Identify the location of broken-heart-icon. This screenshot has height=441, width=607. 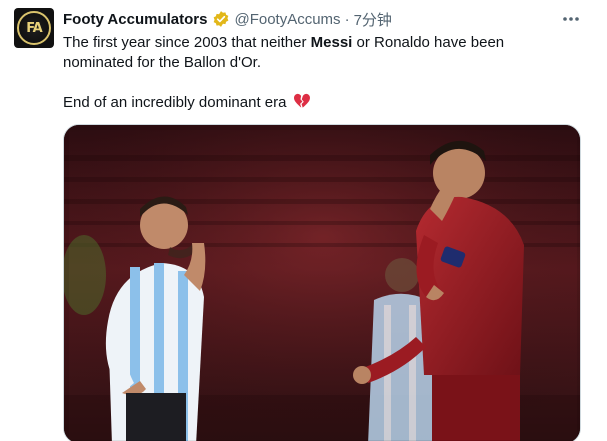
(301, 100).